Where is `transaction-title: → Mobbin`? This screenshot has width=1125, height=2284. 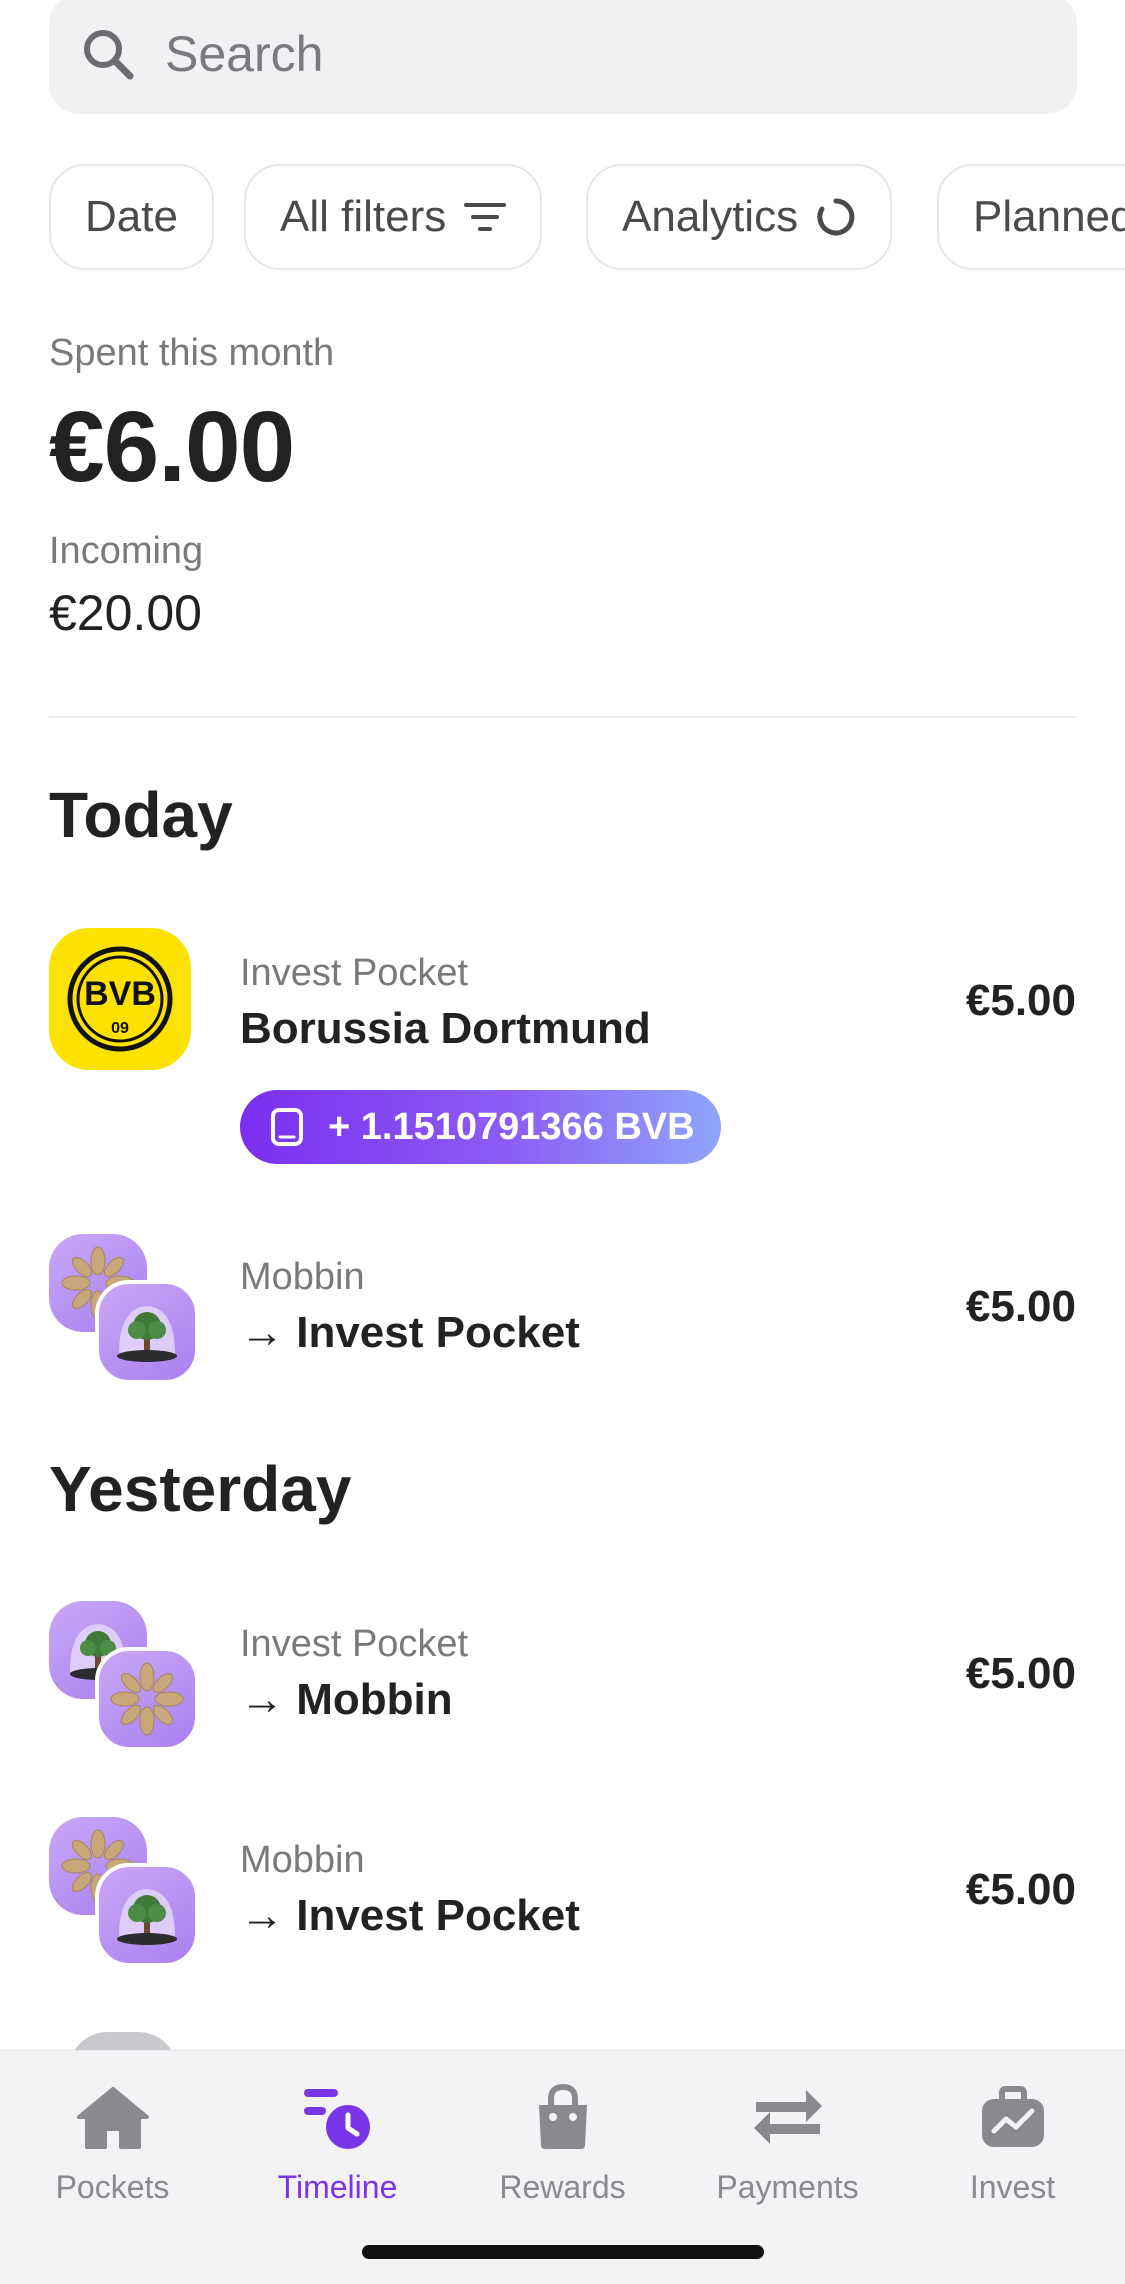 transaction-title: → Mobbin is located at coordinates (346, 1699).